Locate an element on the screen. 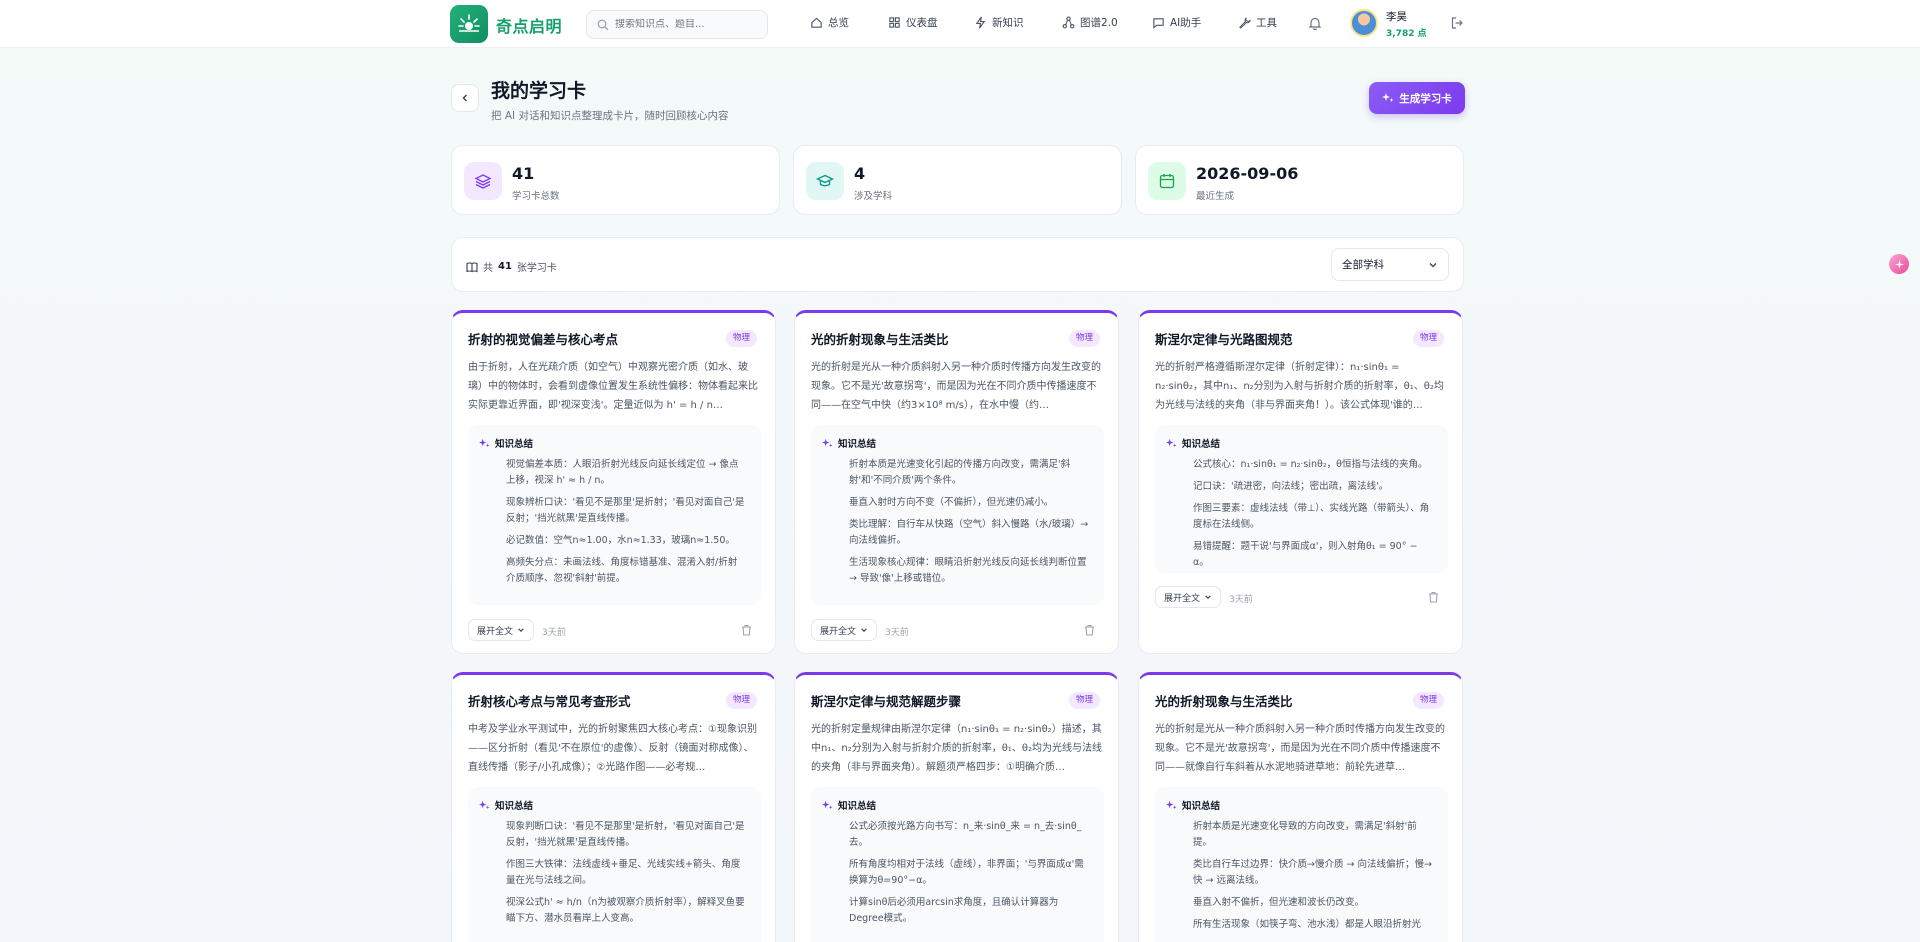 The image size is (1920, 942). stat-label: 最近生成 is located at coordinates (1215, 196).